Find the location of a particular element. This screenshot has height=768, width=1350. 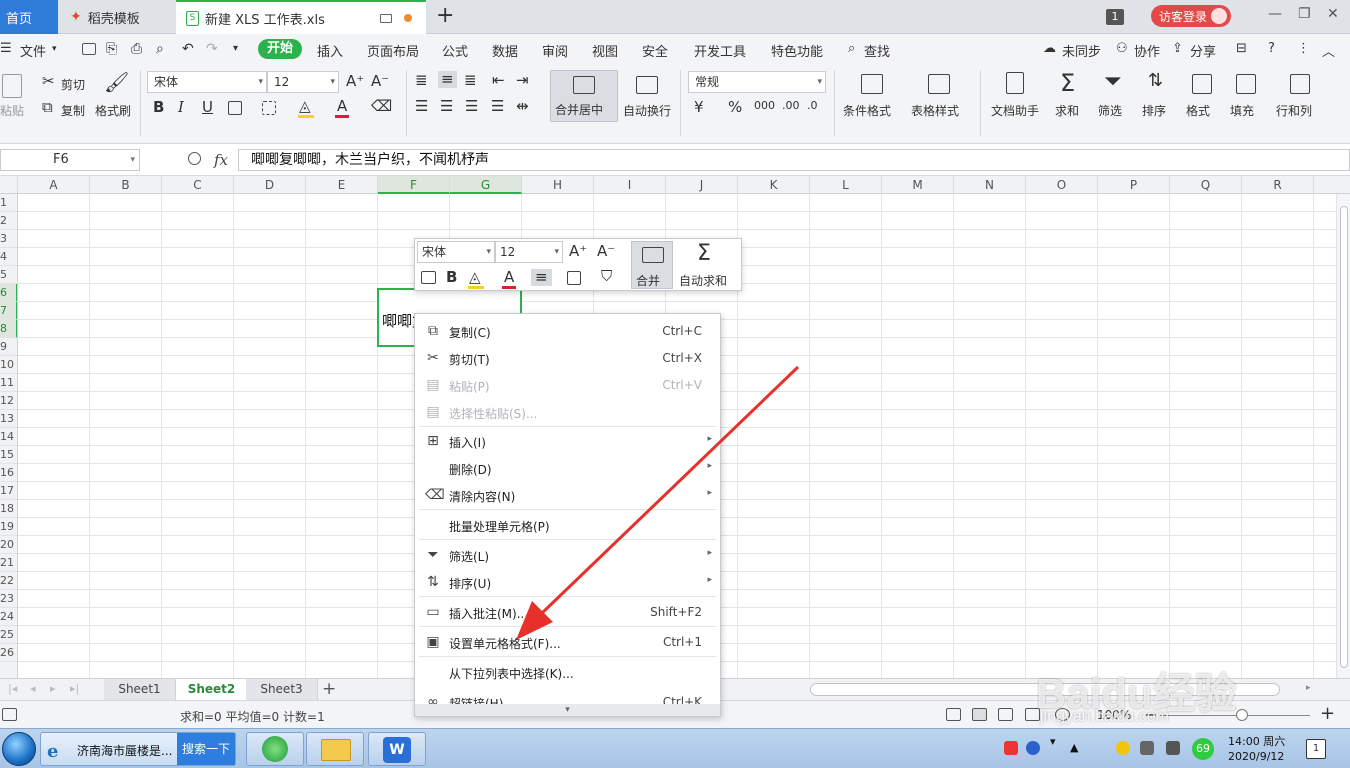

menu-item-copy: ⧉ 复制(C) Ctrl+C is located at coordinates (567, 331).